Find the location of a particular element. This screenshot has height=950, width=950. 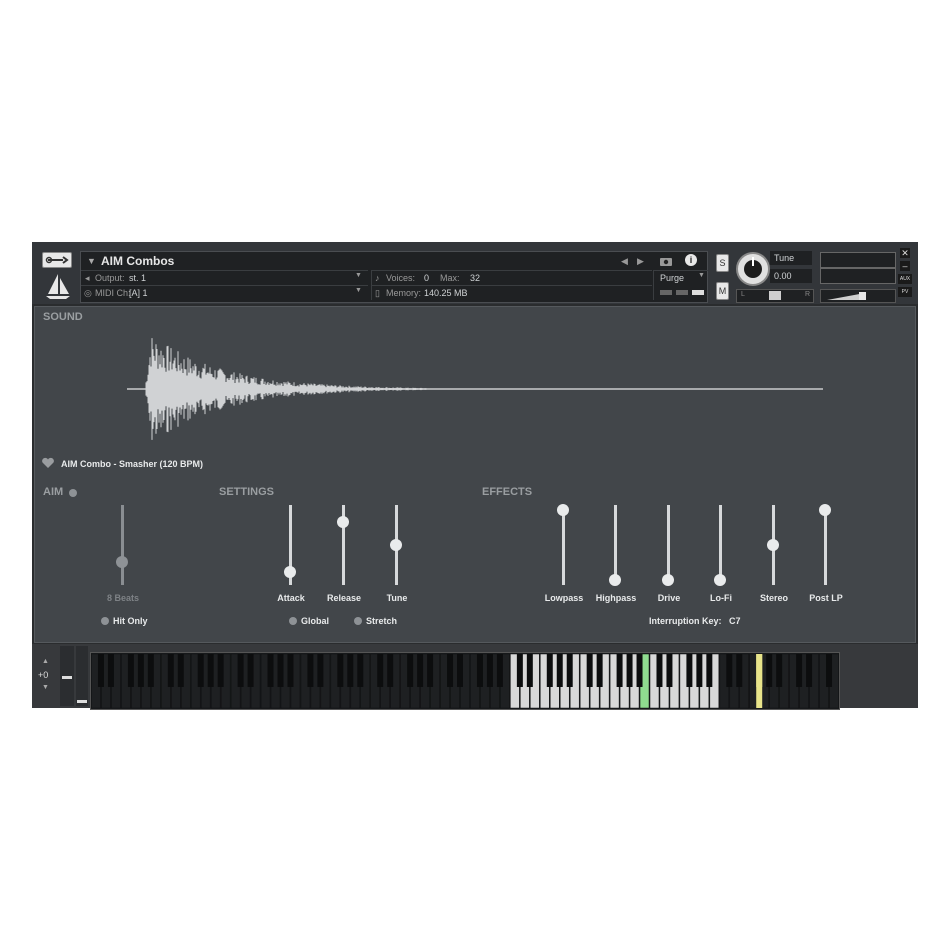

tune-value-box: 0.00 is located at coordinates (791, 276).